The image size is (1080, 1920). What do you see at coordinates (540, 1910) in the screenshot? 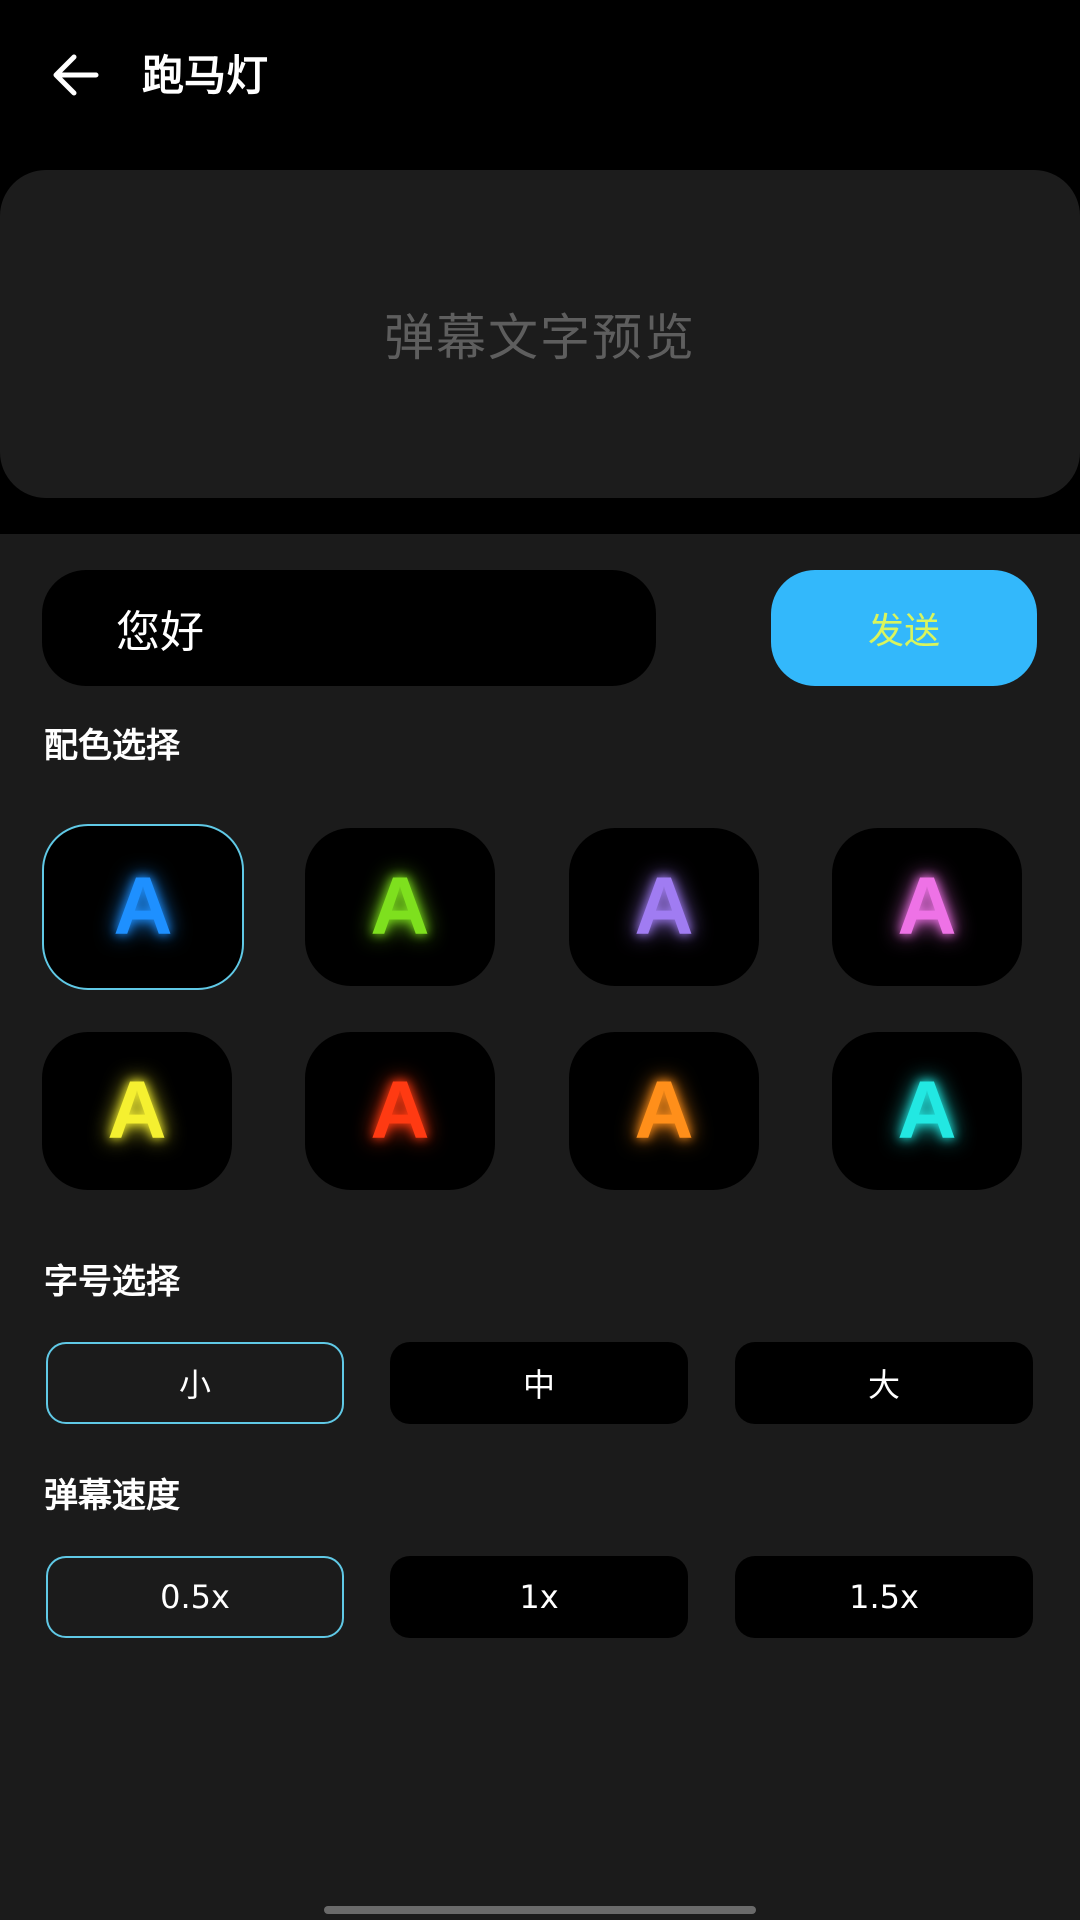
I see `home-indicator` at bounding box center [540, 1910].